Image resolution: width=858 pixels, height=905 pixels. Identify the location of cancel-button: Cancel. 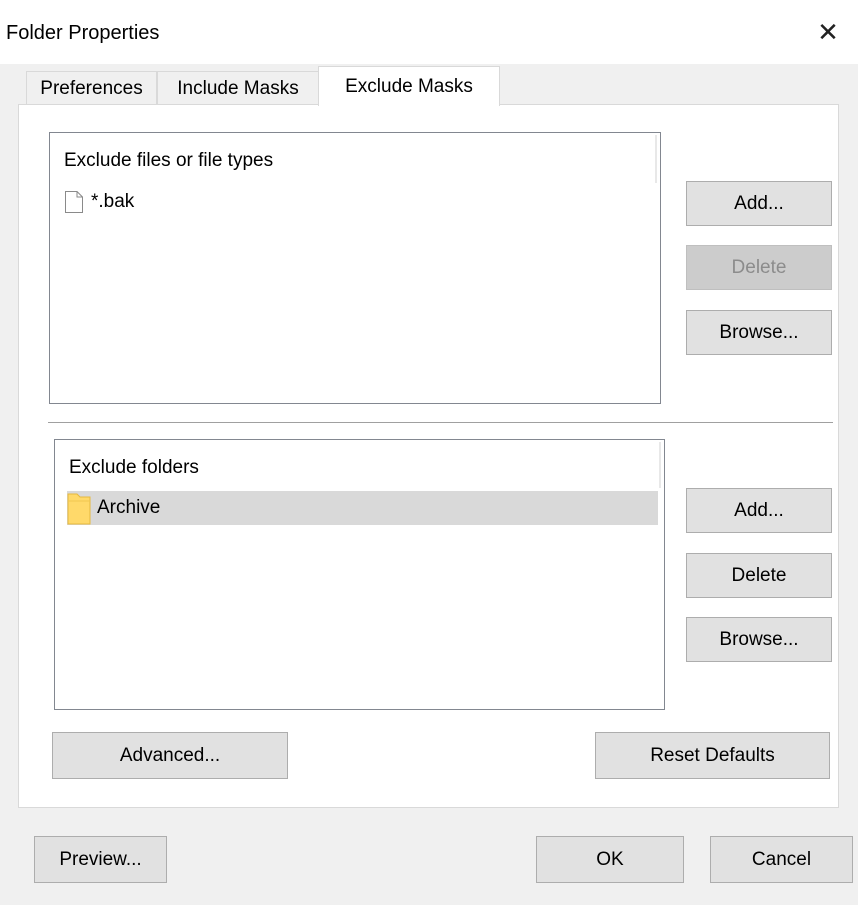
(781, 859).